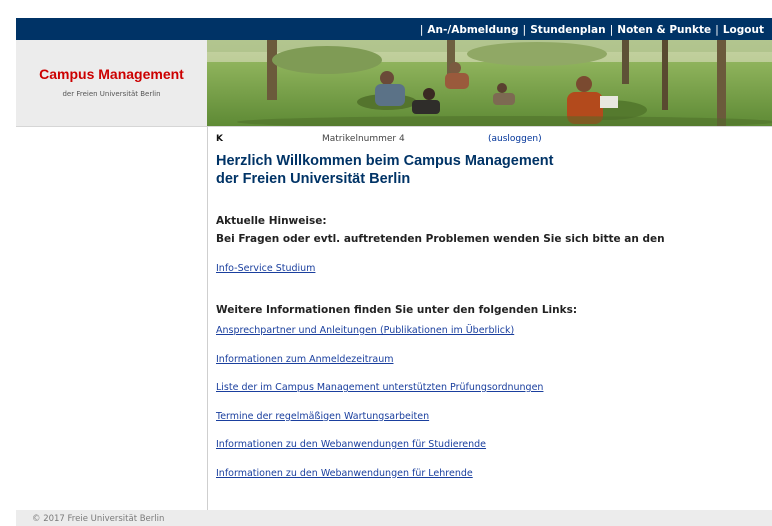  What do you see at coordinates (111, 94) in the screenshot?
I see `brand-subtitle: der Freien Universität Berlin` at bounding box center [111, 94].